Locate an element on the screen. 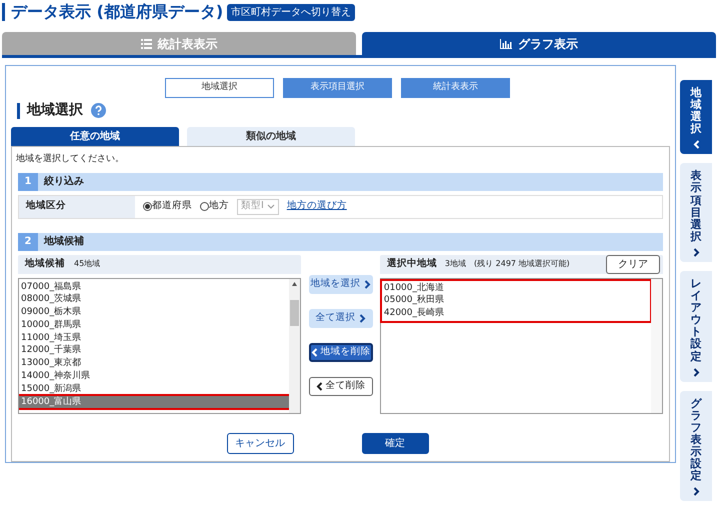 This screenshot has height=511, width=718. selected-item: 05000_秋田県 is located at coordinates (516, 301).